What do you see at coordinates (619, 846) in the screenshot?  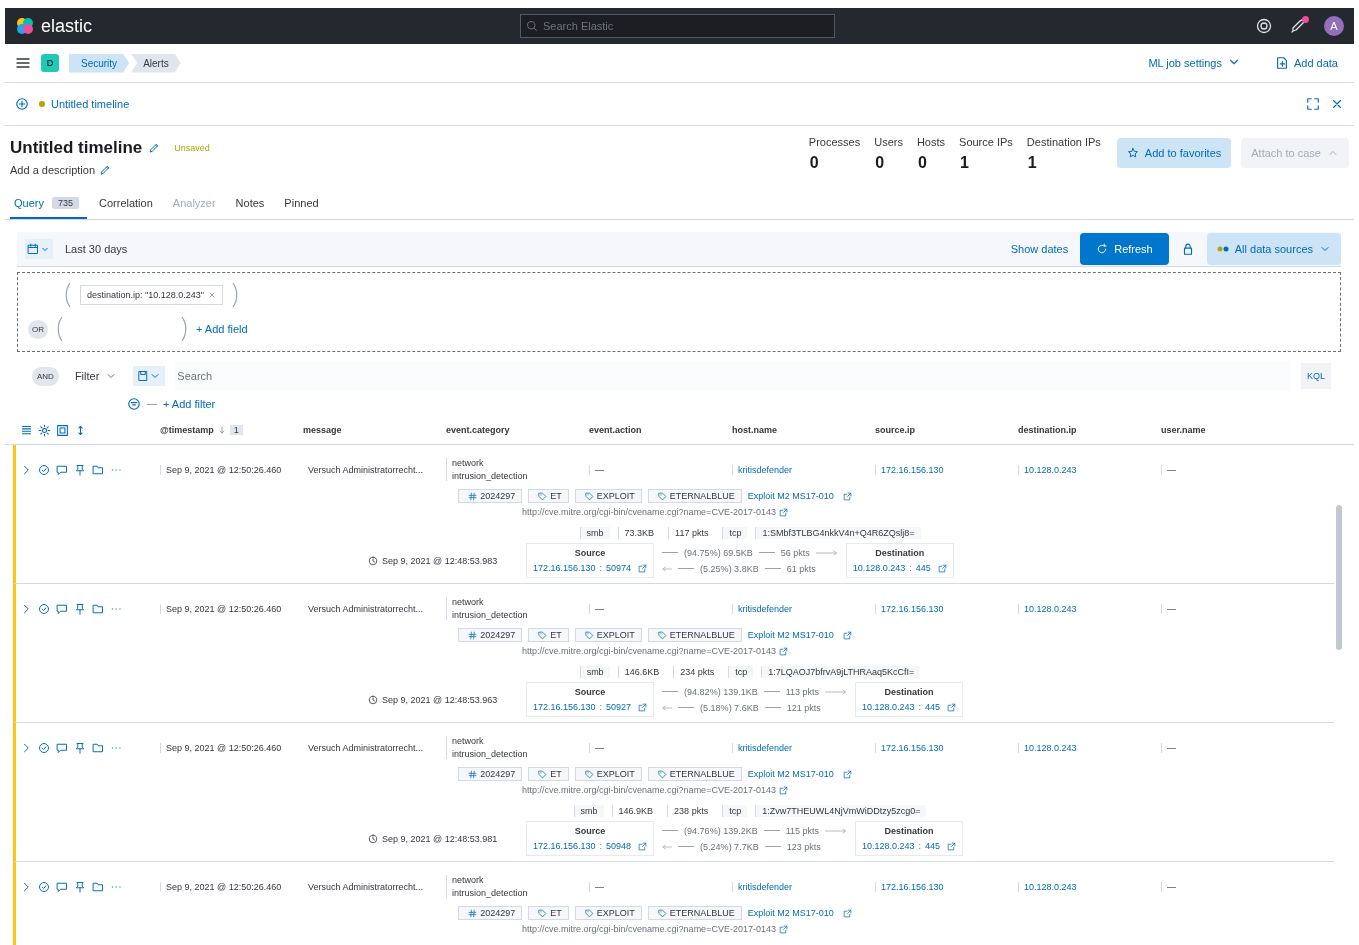 I see `port-link: 50948` at bounding box center [619, 846].